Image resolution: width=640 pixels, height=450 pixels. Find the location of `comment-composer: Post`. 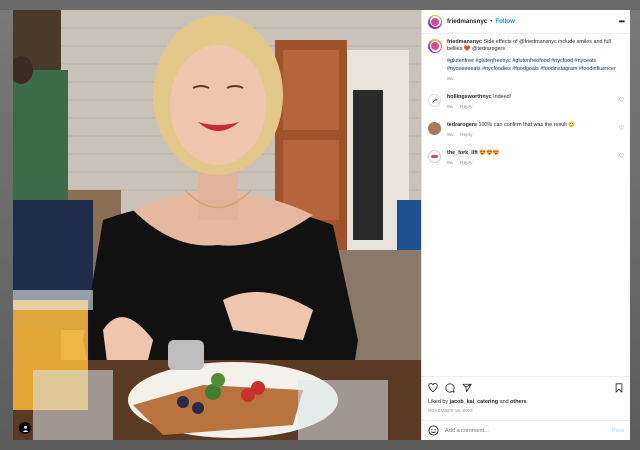

comment-composer: Post is located at coordinates (526, 430).